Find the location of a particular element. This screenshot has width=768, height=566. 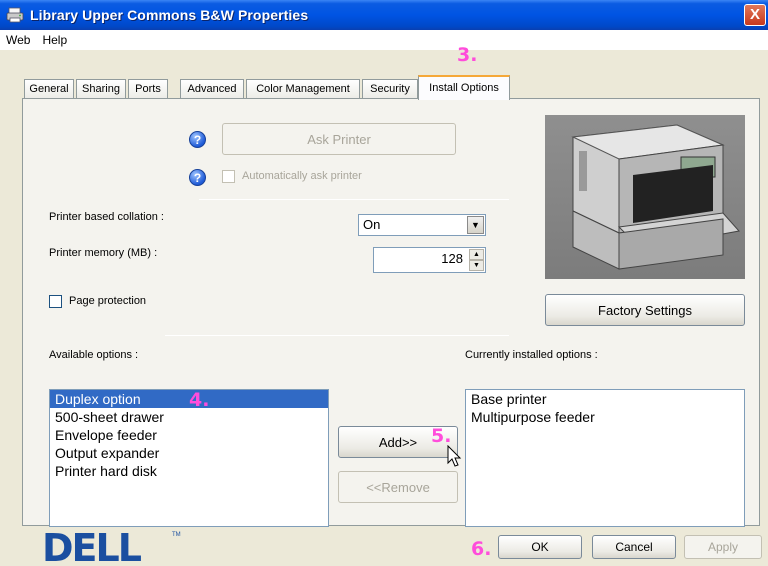

list-item-envelope: Envelope feeder is located at coordinates (189, 435).